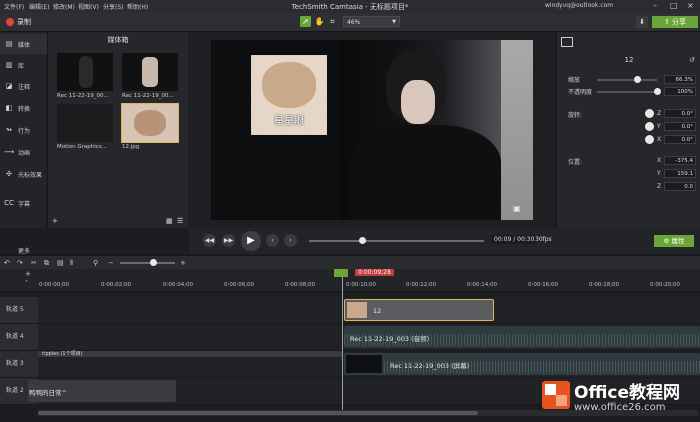 This screenshot has height=422, width=700. I want to click on ripples-group: ripples (1个项目), so click(190, 354).